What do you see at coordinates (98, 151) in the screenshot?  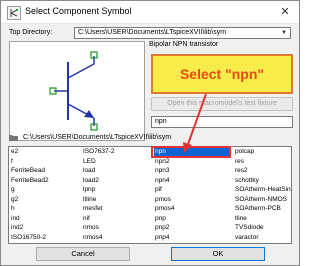 I see `list-item: ISO7637-2` at bounding box center [98, 151].